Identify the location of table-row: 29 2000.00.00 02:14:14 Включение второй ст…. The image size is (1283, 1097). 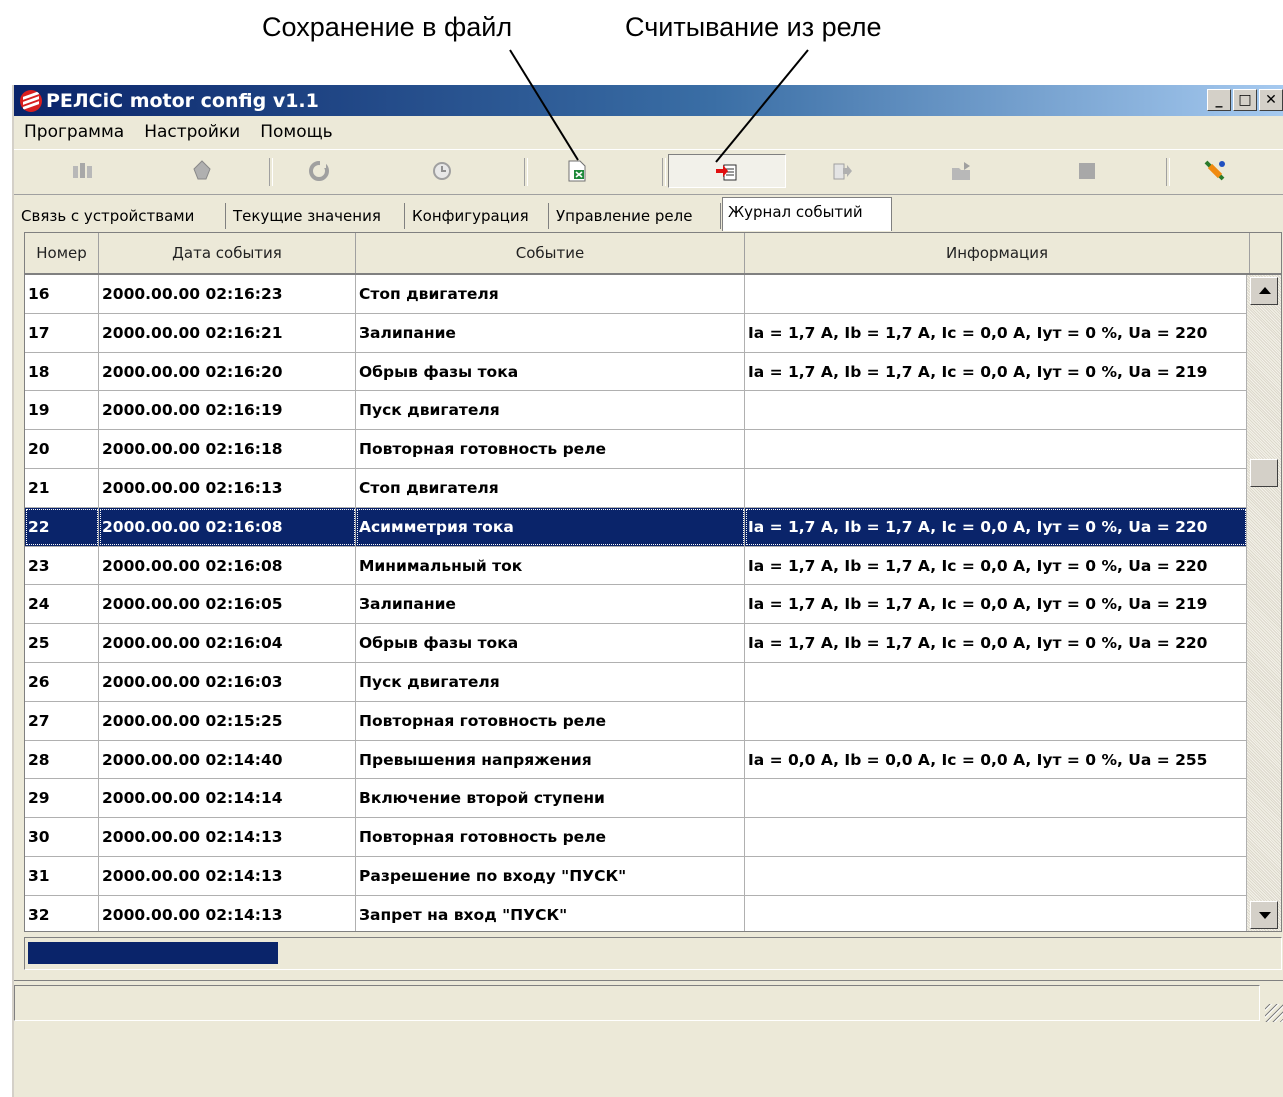
(636, 799).